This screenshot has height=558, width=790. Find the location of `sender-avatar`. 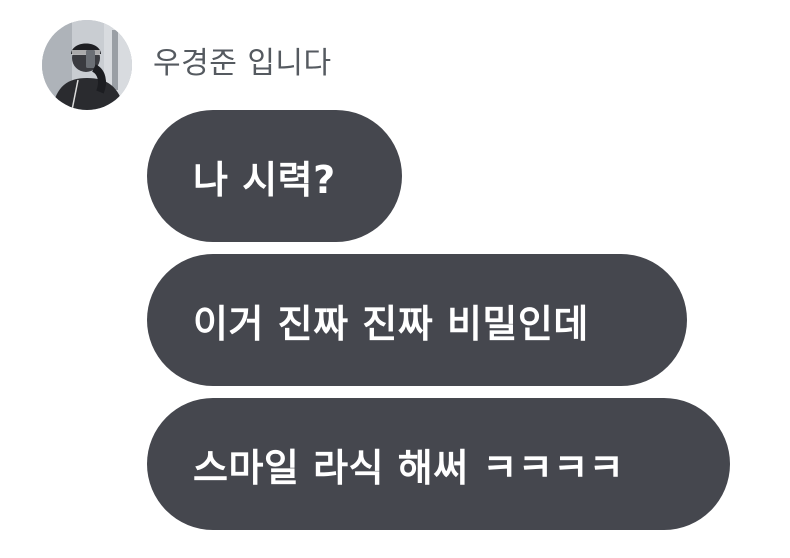

sender-avatar is located at coordinates (87, 65).